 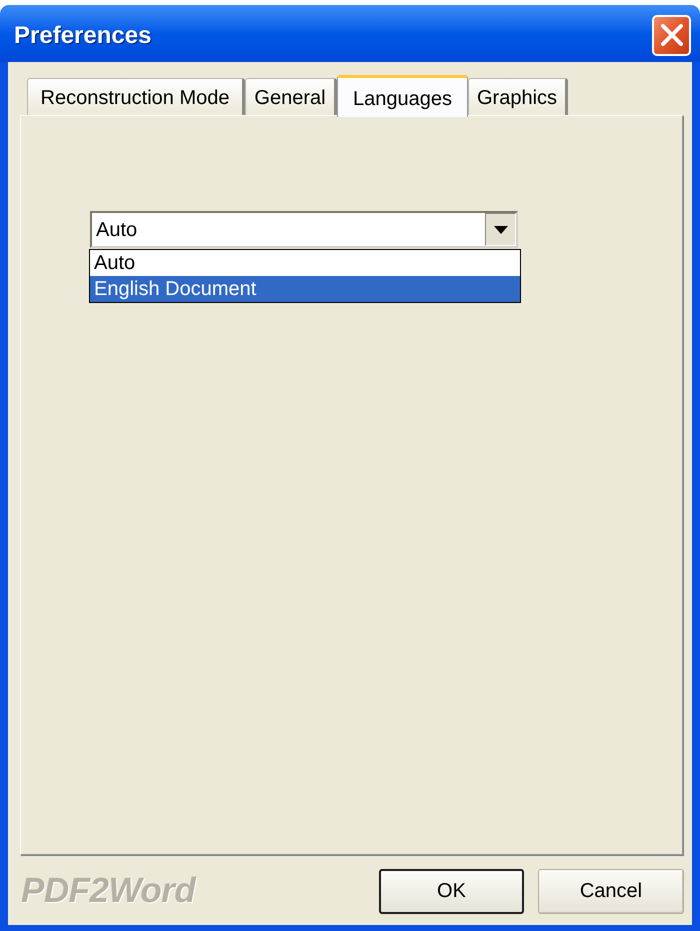 What do you see at coordinates (611, 891) in the screenshot?
I see `cancel-button: Cancel` at bounding box center [611, 891].